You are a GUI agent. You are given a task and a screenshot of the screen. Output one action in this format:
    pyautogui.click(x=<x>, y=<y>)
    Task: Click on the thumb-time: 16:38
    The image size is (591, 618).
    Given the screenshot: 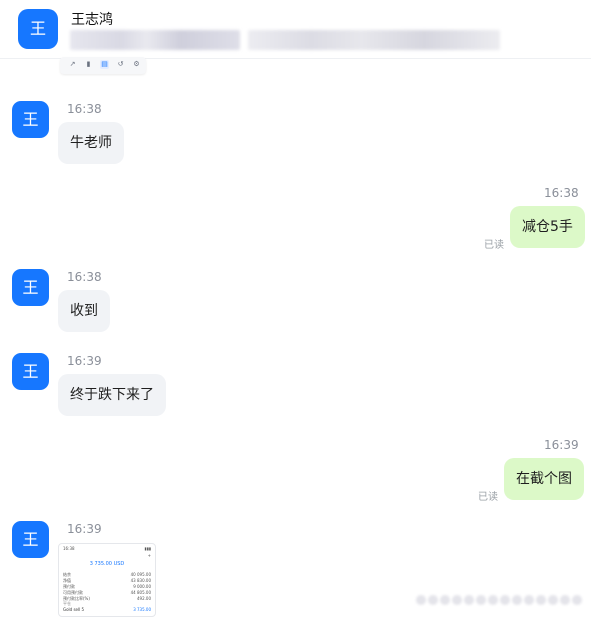 What is the action you would take?
    pyautogui.click(x=69, y=548)
    